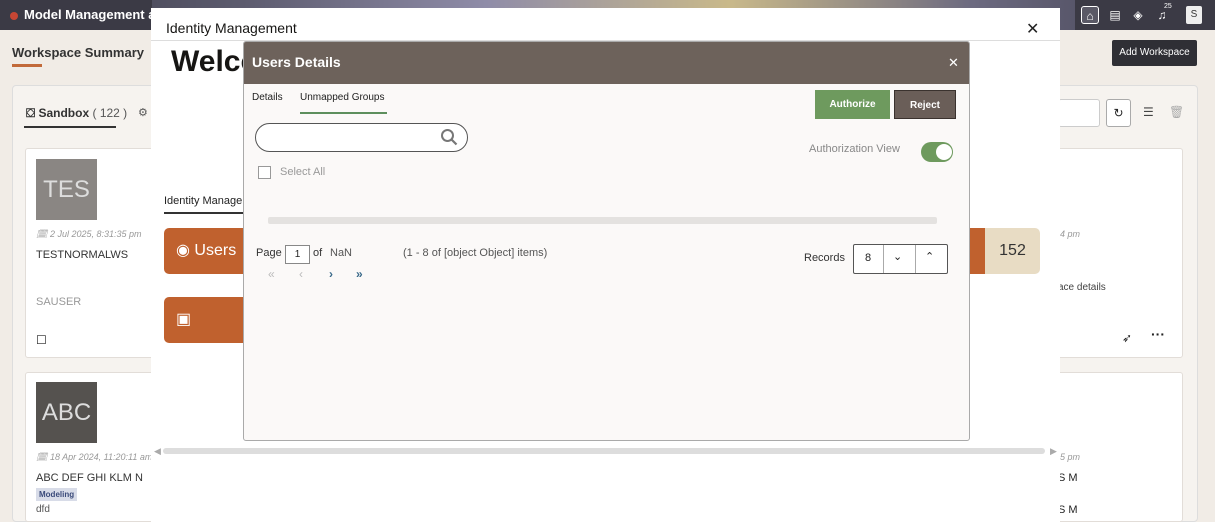  Describe the element at coordinates (66, 412) in the screenshot. I see `workspace-avatar: ABC` at that location.